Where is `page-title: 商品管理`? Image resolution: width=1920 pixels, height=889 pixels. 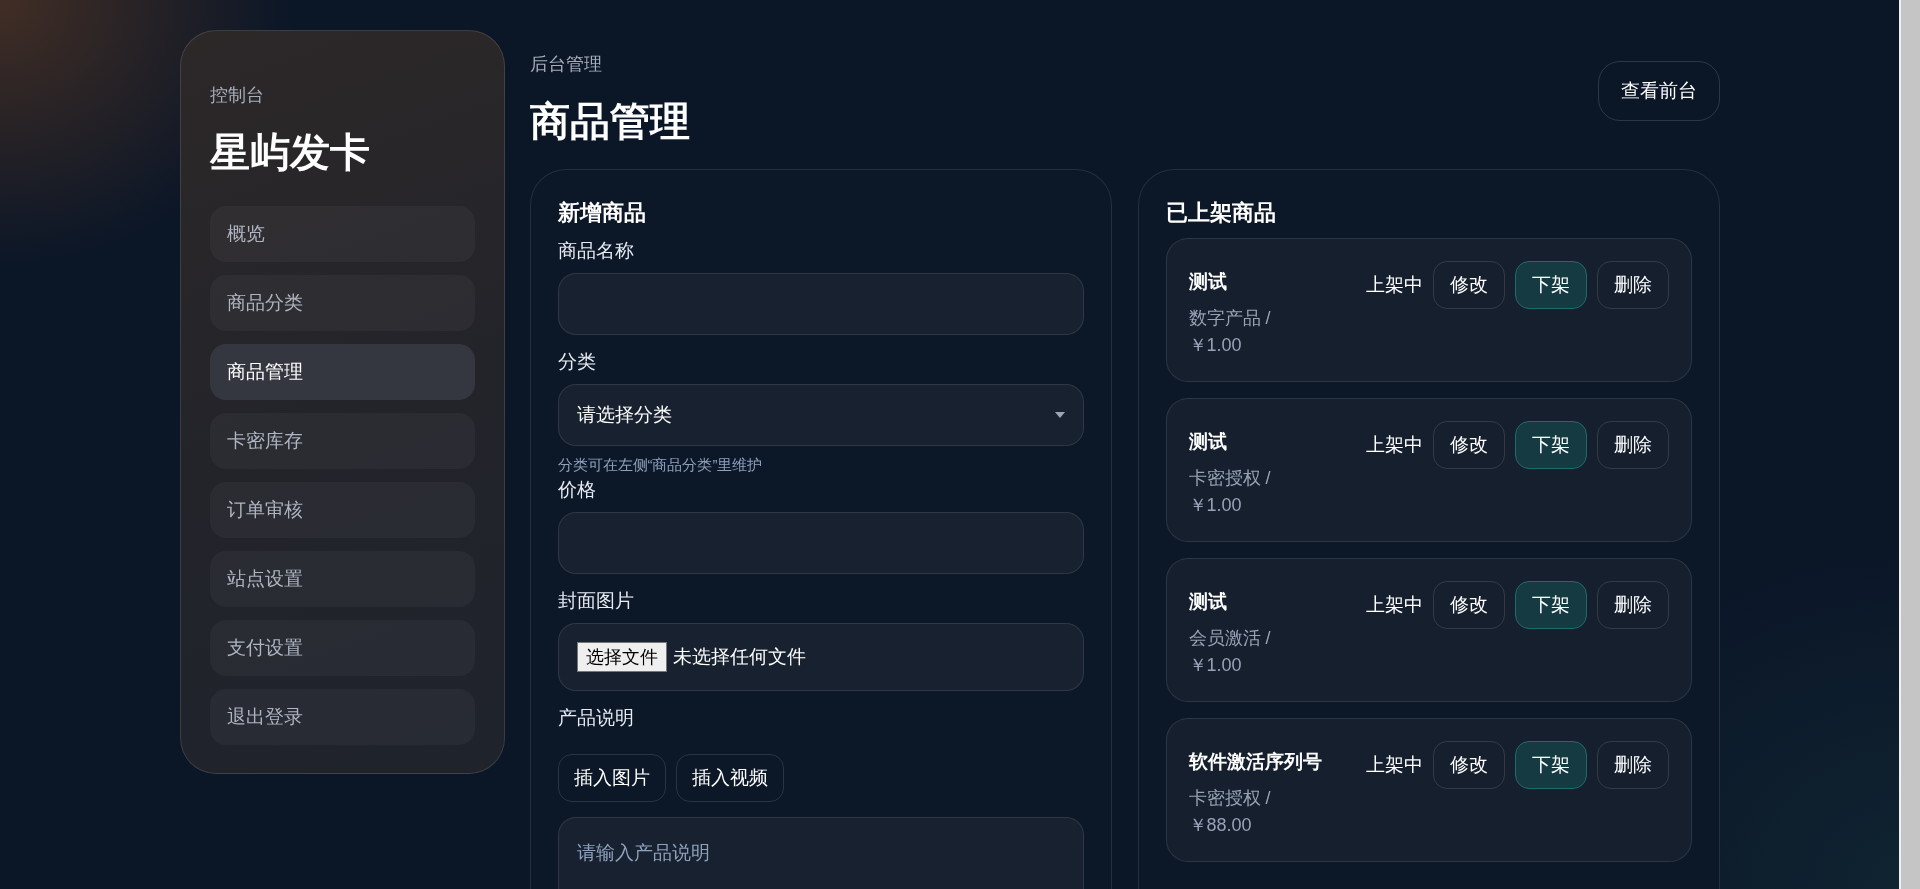
page-title: 商品管理 is located at coordinates (609, 121).